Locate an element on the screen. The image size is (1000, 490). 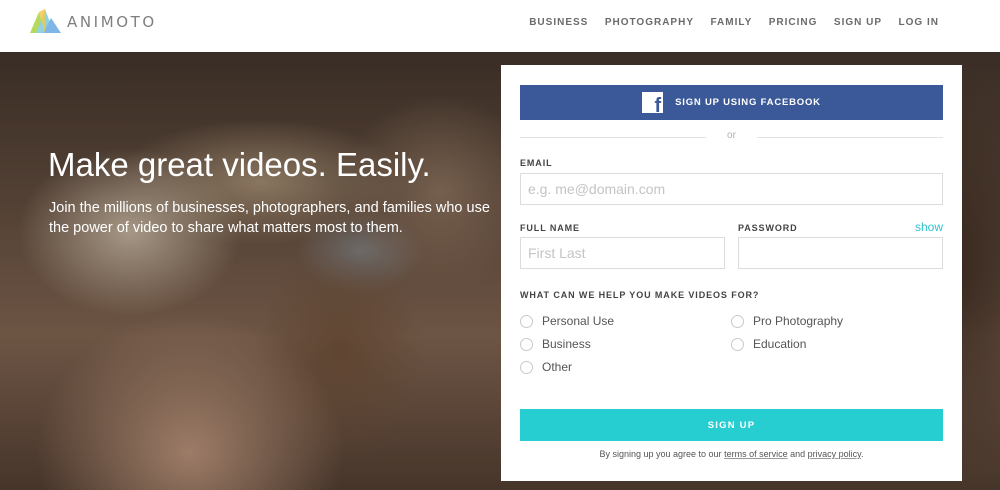
sign-up-button: SIGN UP is located at coordinates (731, 425).